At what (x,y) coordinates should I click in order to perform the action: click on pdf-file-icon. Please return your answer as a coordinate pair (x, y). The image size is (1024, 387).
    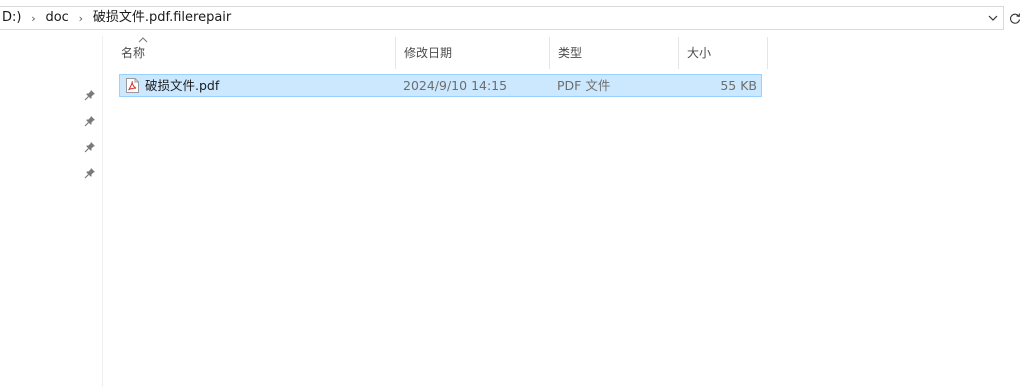
    Looking at the image, I should click on (132, 85).